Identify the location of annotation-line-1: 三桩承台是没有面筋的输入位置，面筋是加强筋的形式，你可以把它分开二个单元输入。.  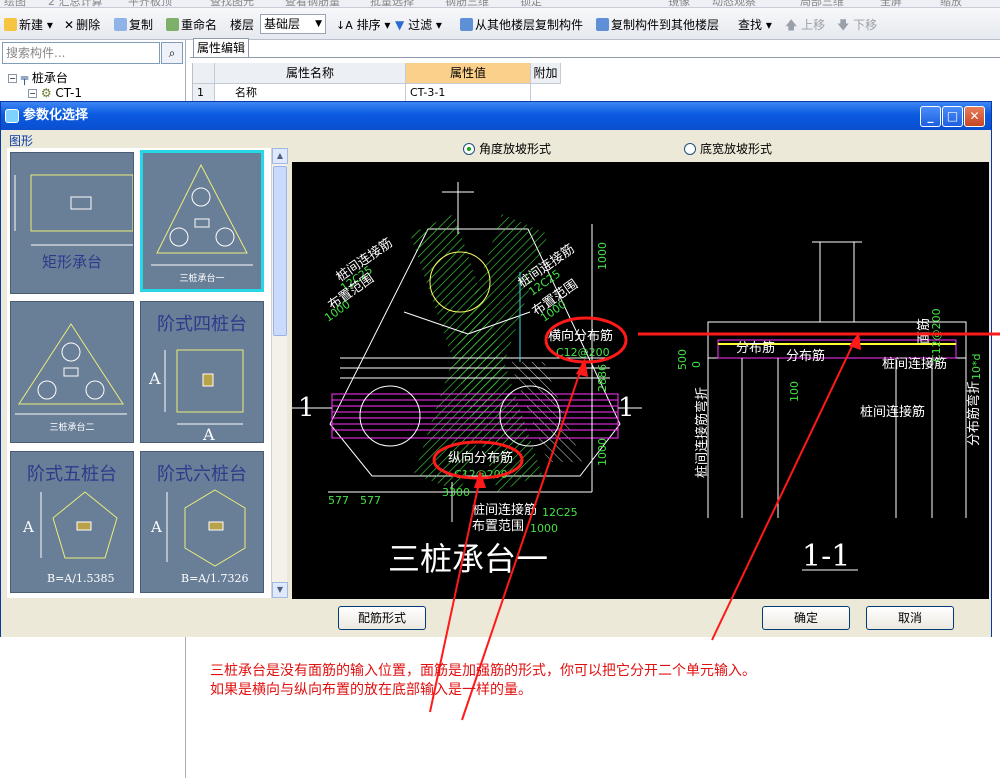
(483, 671).